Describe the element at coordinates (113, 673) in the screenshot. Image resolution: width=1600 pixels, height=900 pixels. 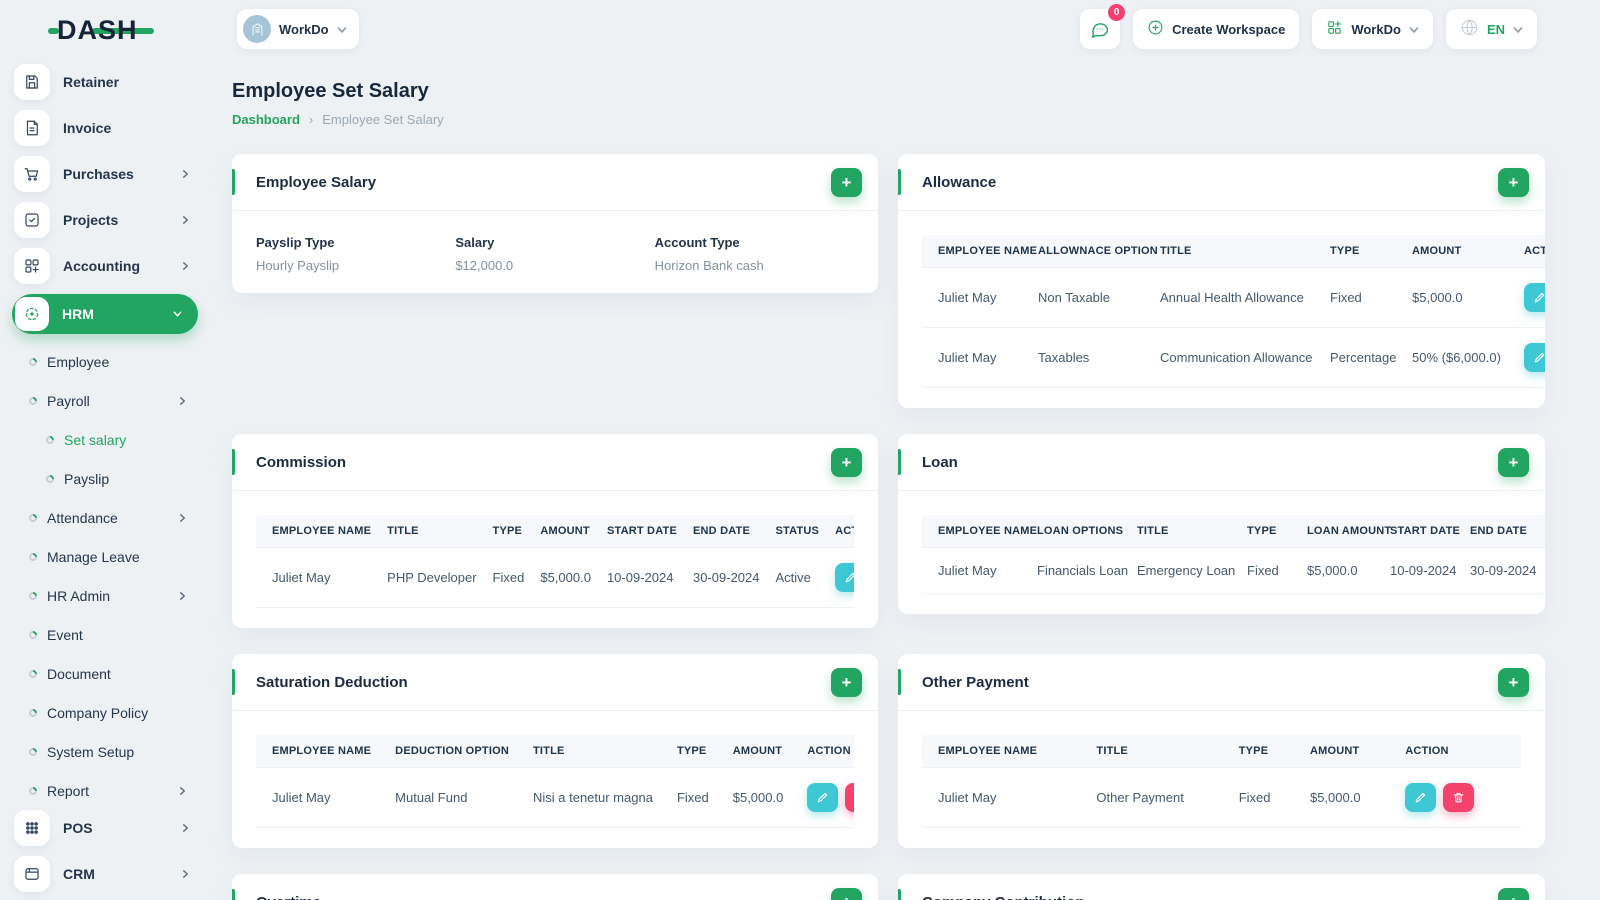
I see `sidebar-item-document: Document` at that location.